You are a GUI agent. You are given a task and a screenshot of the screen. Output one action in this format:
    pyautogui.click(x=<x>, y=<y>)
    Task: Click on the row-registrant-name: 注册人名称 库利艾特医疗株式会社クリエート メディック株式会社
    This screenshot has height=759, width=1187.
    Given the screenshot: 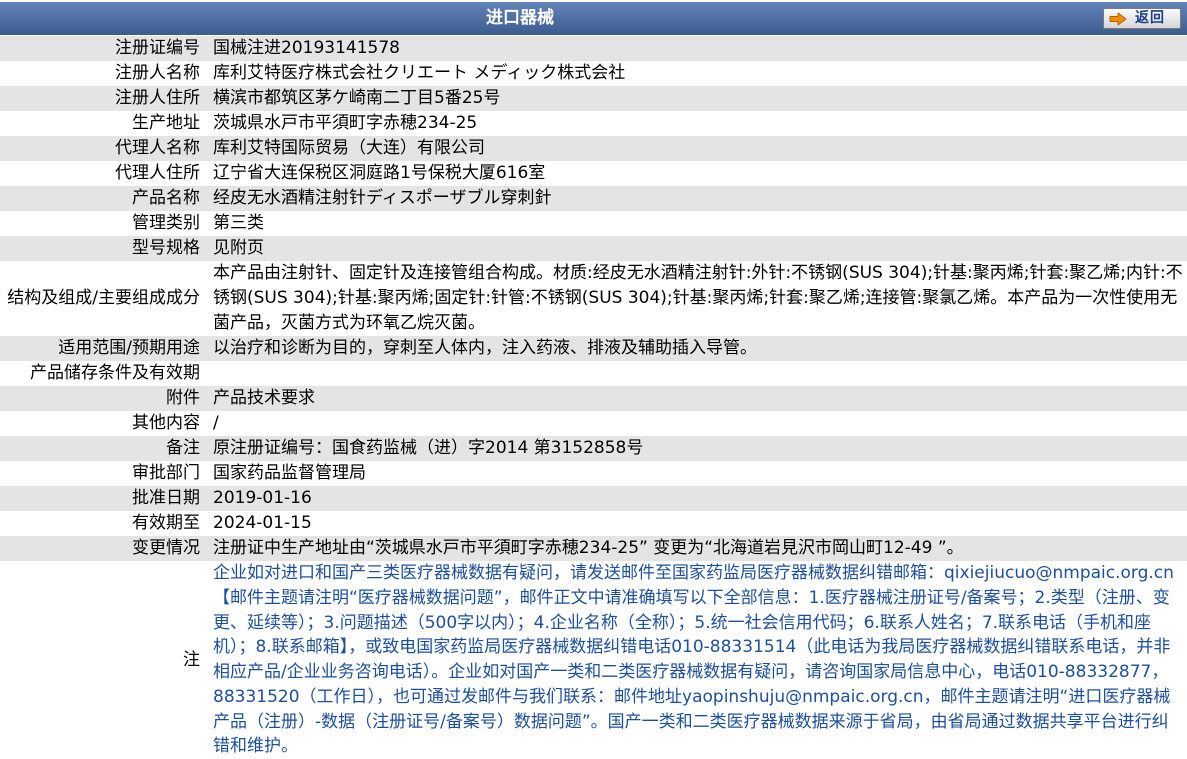 What is the action you would take?
    pyautogui.click(x=593, y=73)
    